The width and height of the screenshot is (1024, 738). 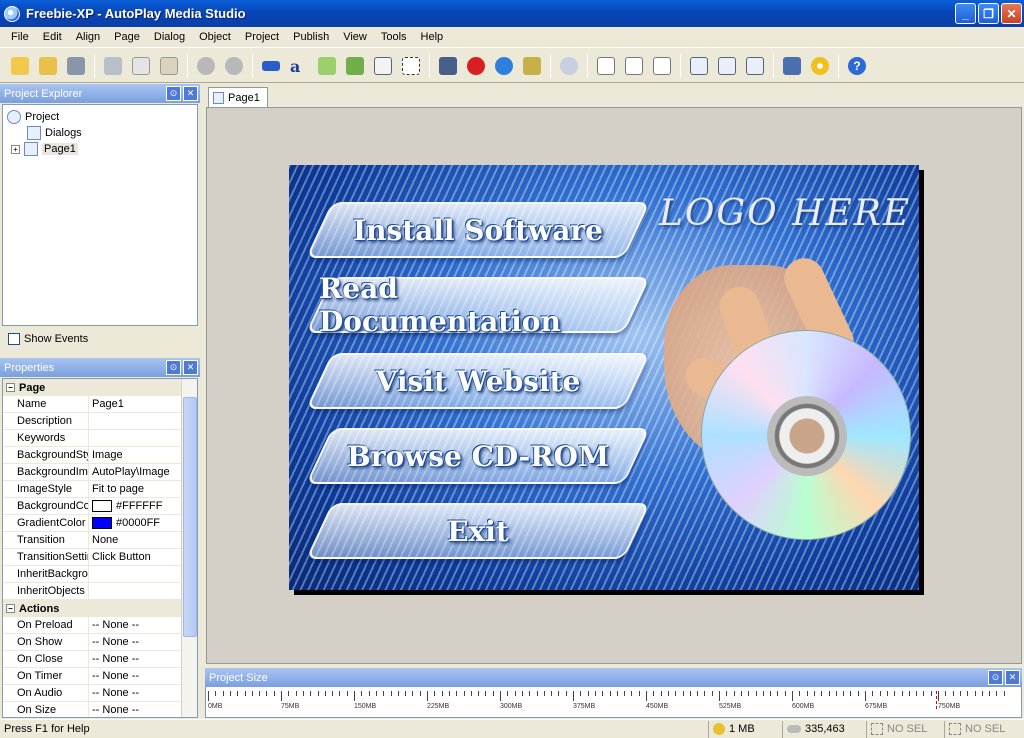 I want to click on save-icon, so click(x=76, y=66).